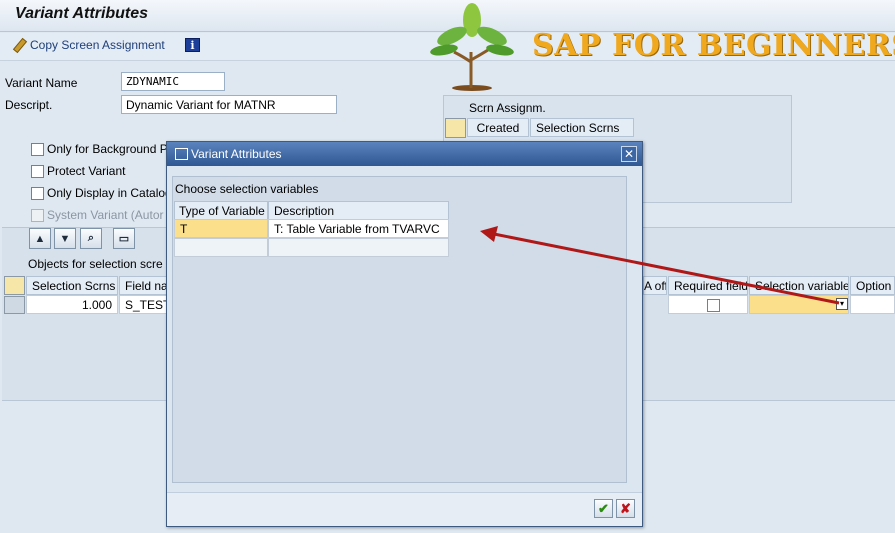  I want to click on table-select-all-icon, so click(14, 285).